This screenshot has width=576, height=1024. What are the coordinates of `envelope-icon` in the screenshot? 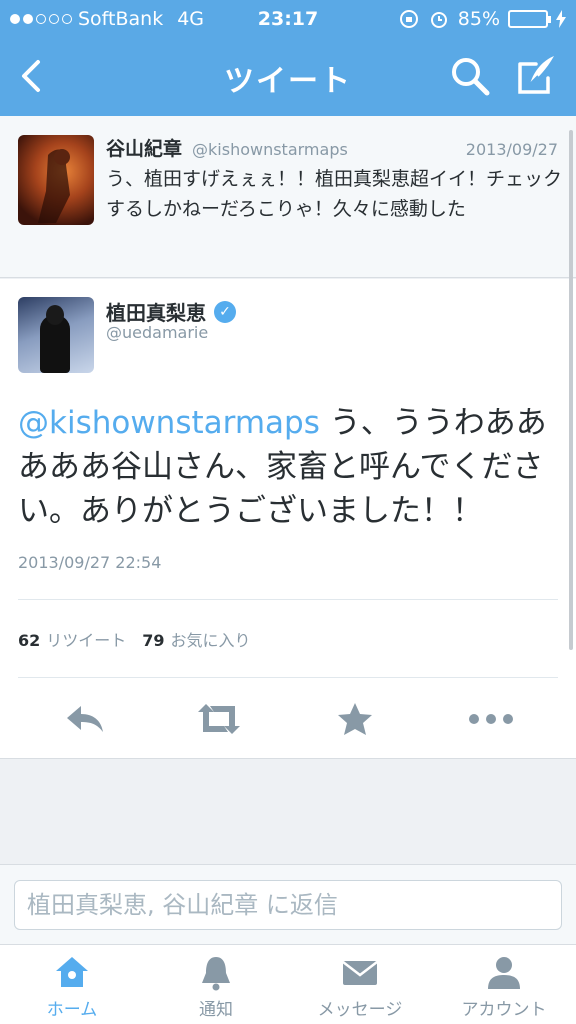 It's located at (360, 973).